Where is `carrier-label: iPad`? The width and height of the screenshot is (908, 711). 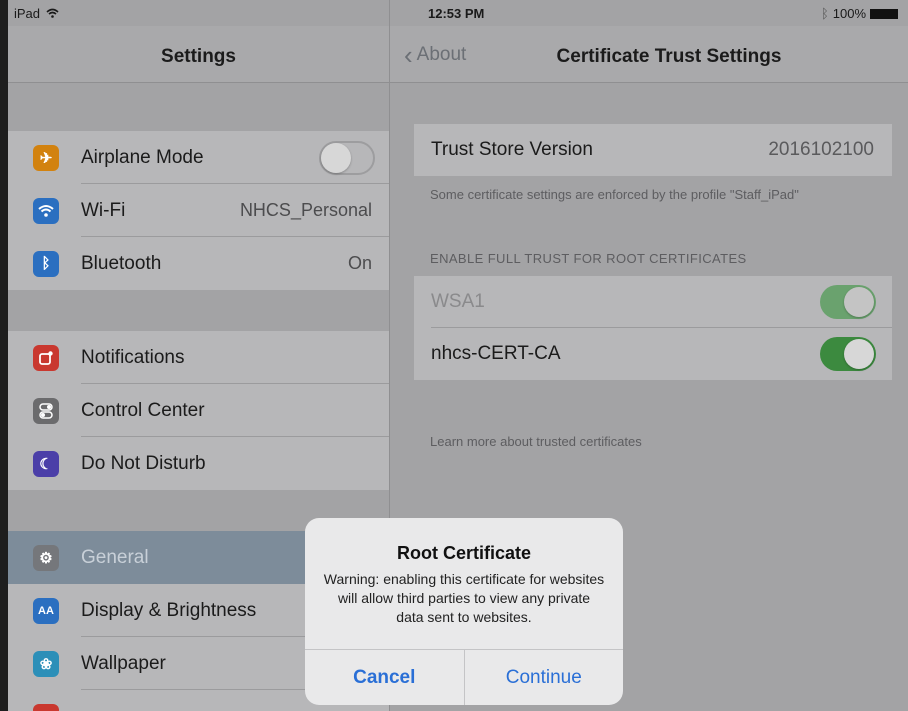 carrier-label: iPad is located at coordinates (36, 13).